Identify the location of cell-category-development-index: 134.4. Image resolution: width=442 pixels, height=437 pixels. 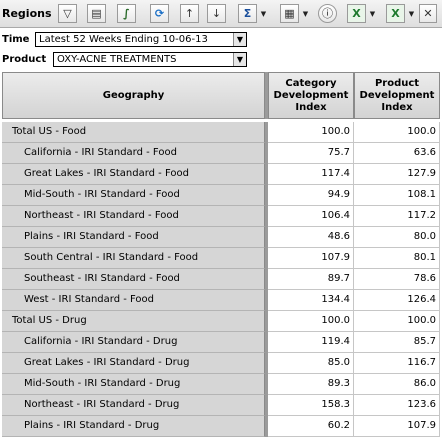
(311, 300).